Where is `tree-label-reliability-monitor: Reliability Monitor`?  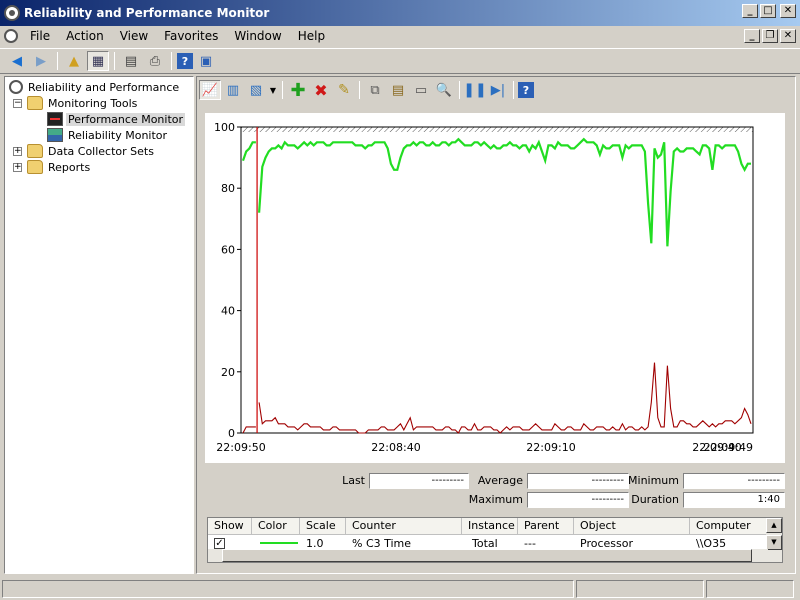 tree-label-reliability-monitor: Reliability Monitor is located at coordinates (118, 135).